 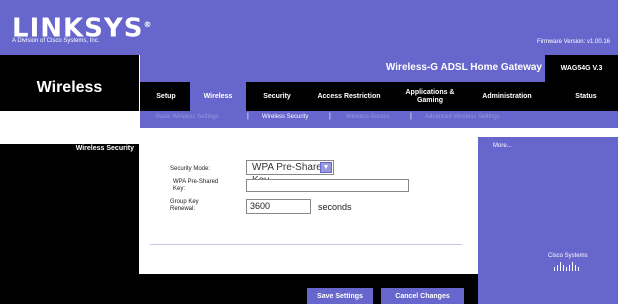 What do you see at coordinates (326, 167) in the screenshot?
I see `chevron-down-icon: ▼` at bounding box center [326, 167].